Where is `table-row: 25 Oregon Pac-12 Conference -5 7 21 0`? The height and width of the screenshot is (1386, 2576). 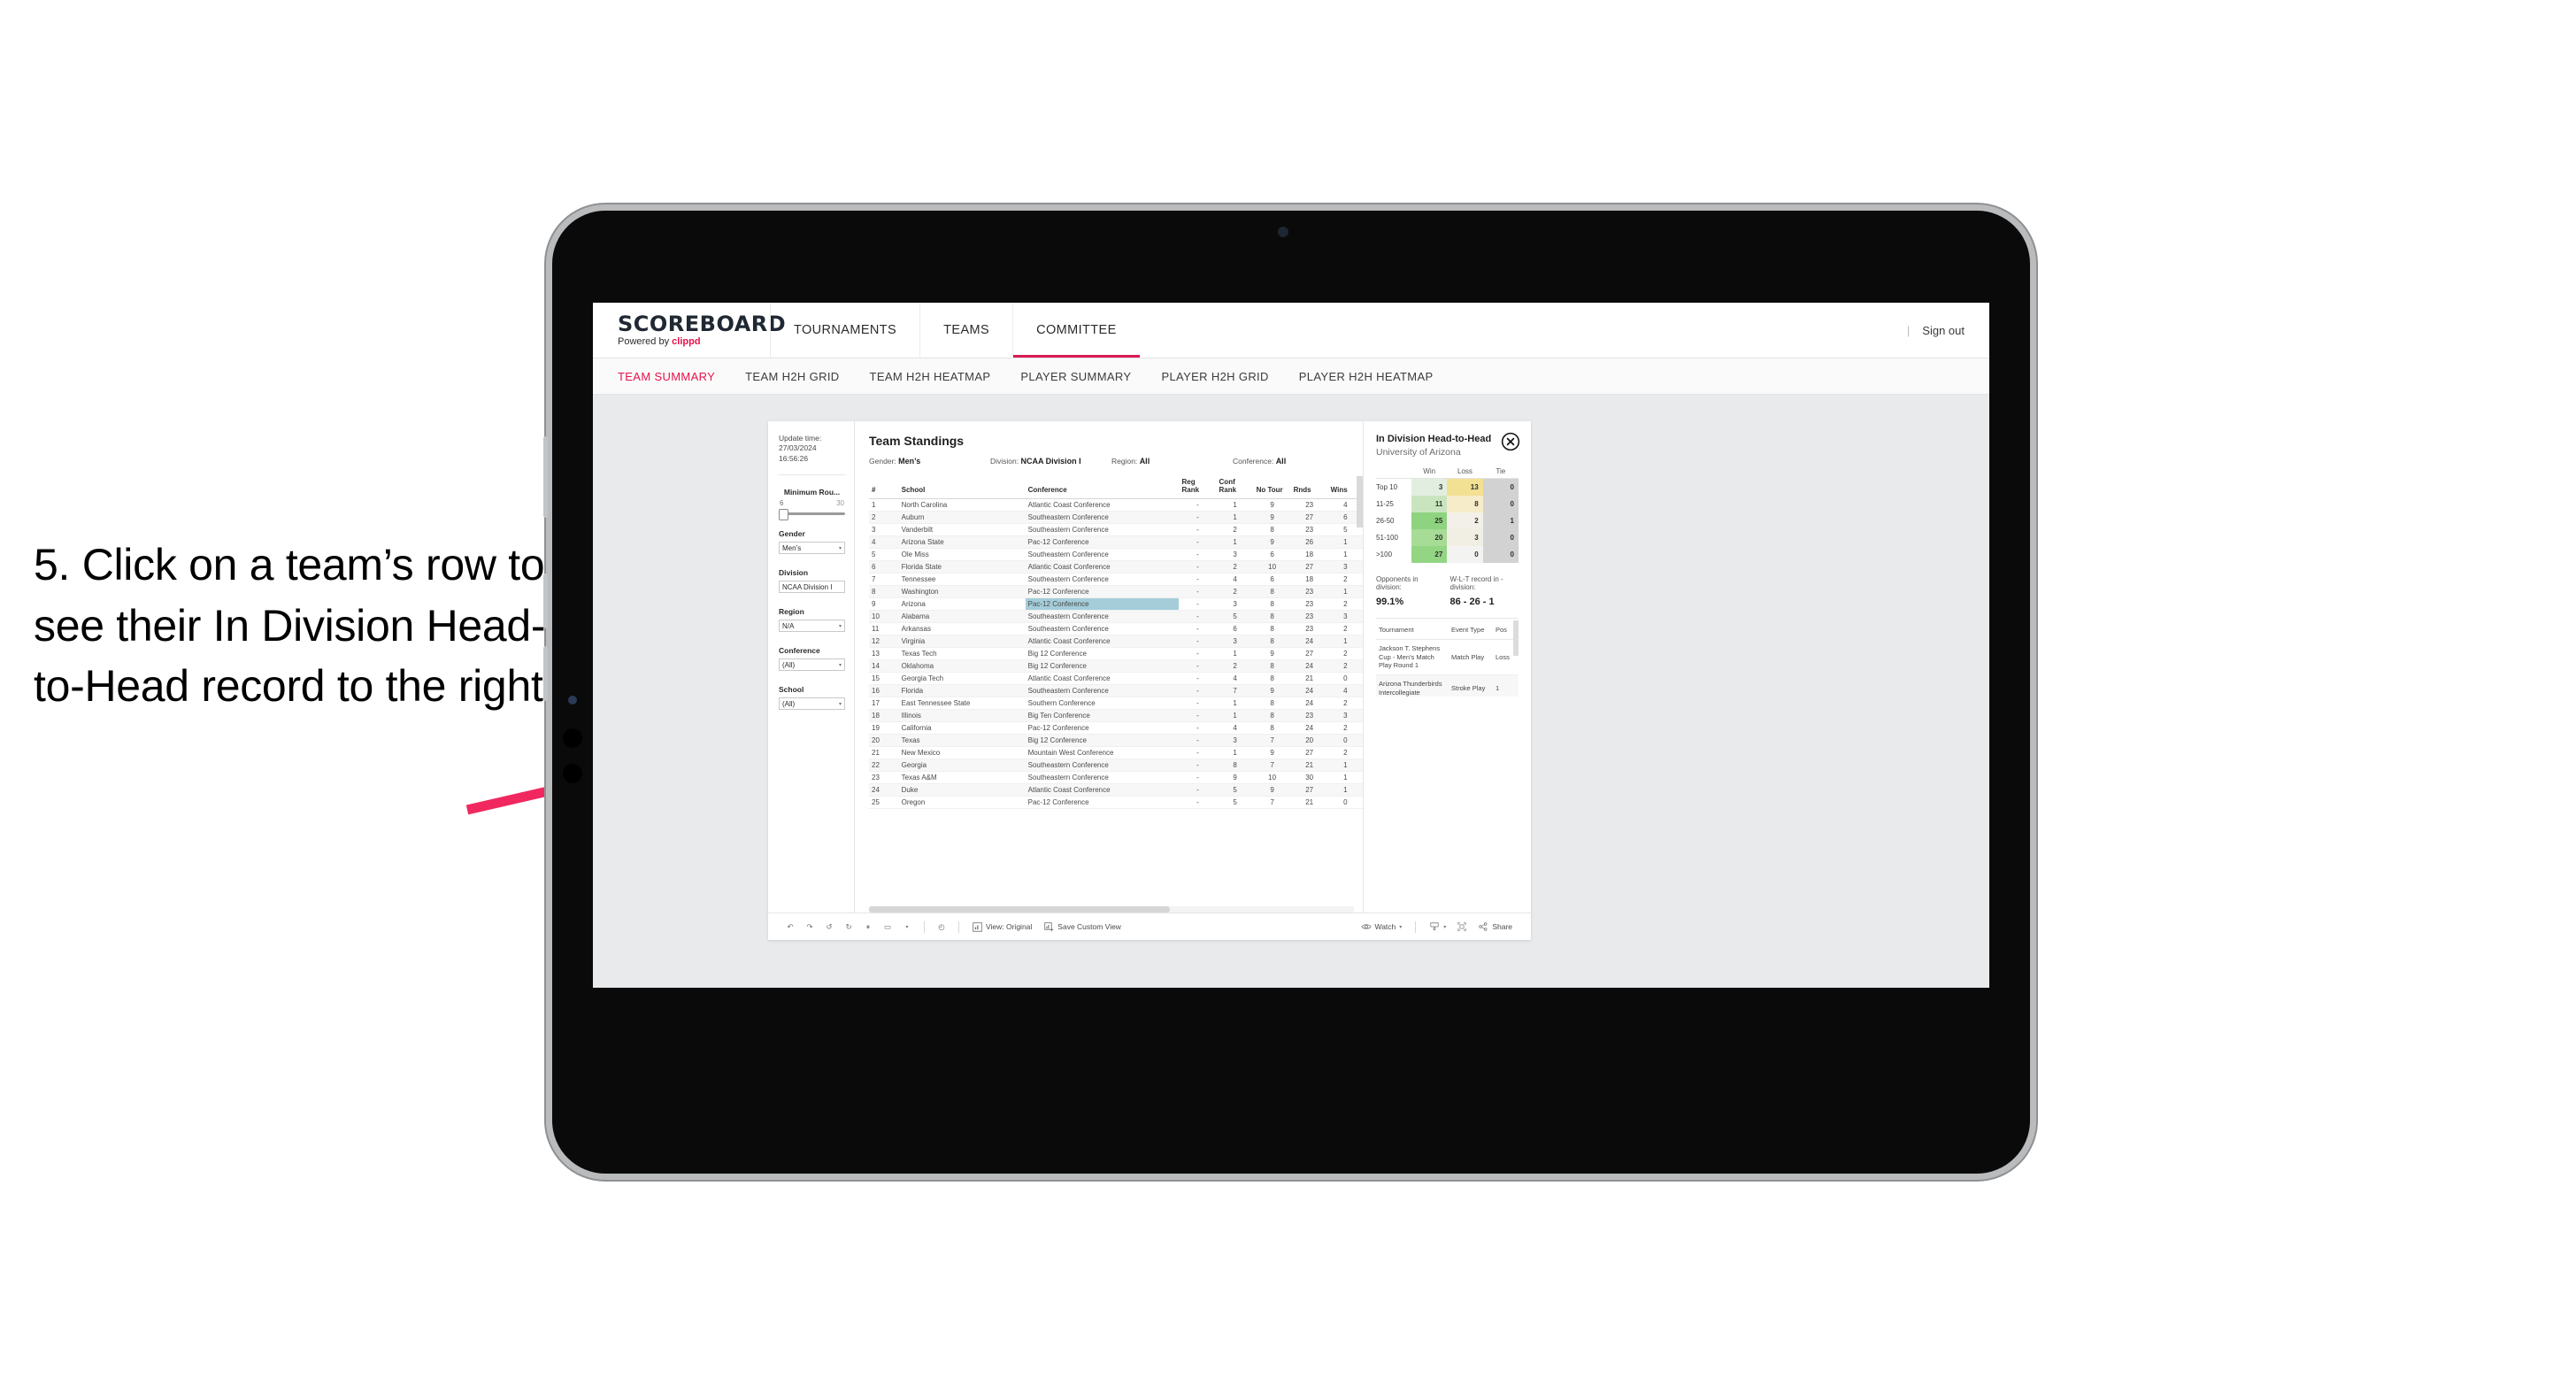 table-row: 25 Oregon Pac-12 Conference -5 7 21 0 is located at coordinates (1116, 803).